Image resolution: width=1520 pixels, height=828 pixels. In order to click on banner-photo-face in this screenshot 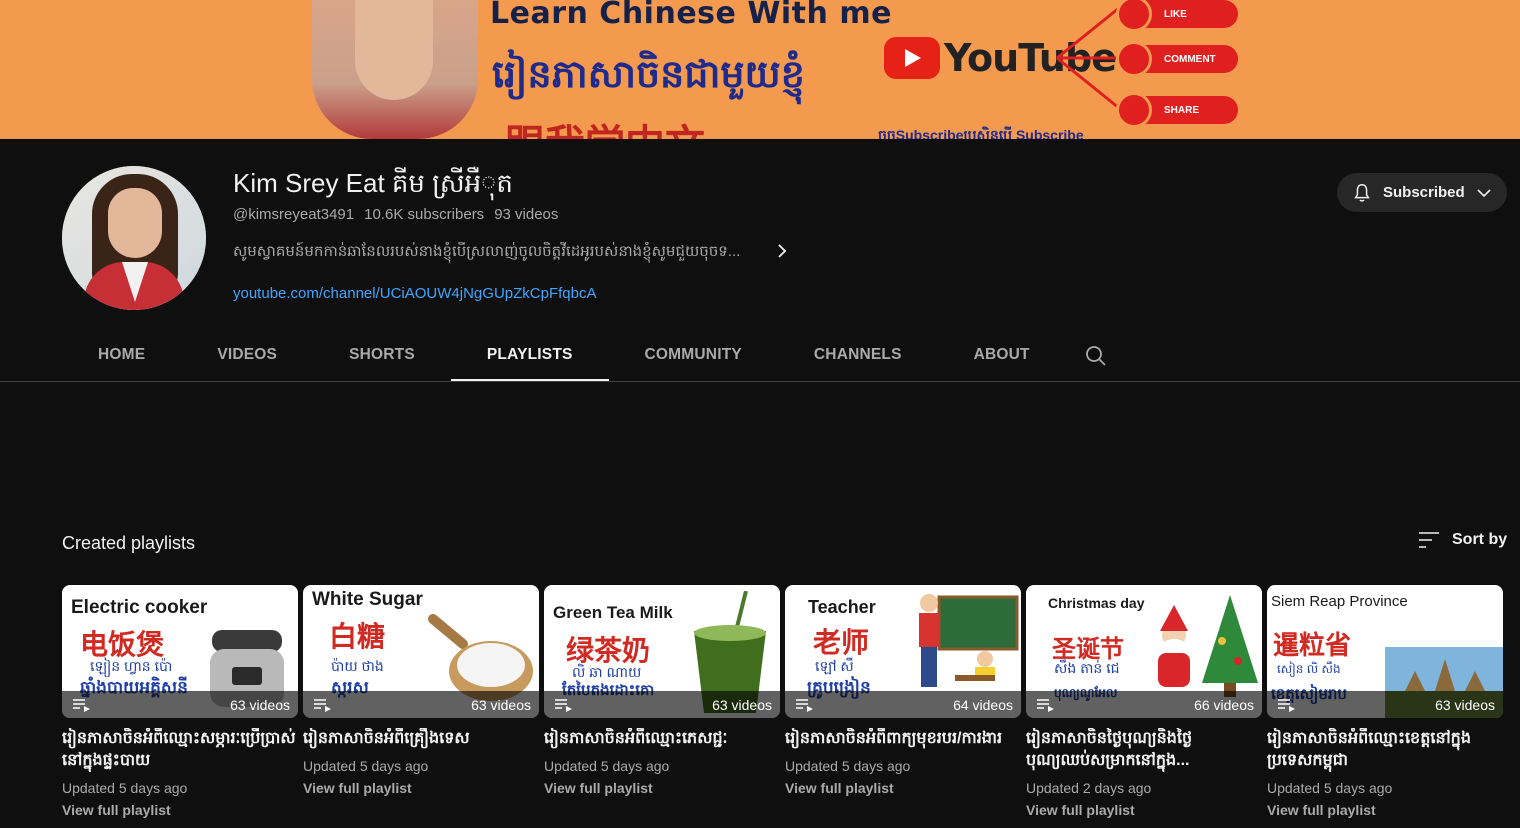, I will do `click(394, 50)`.